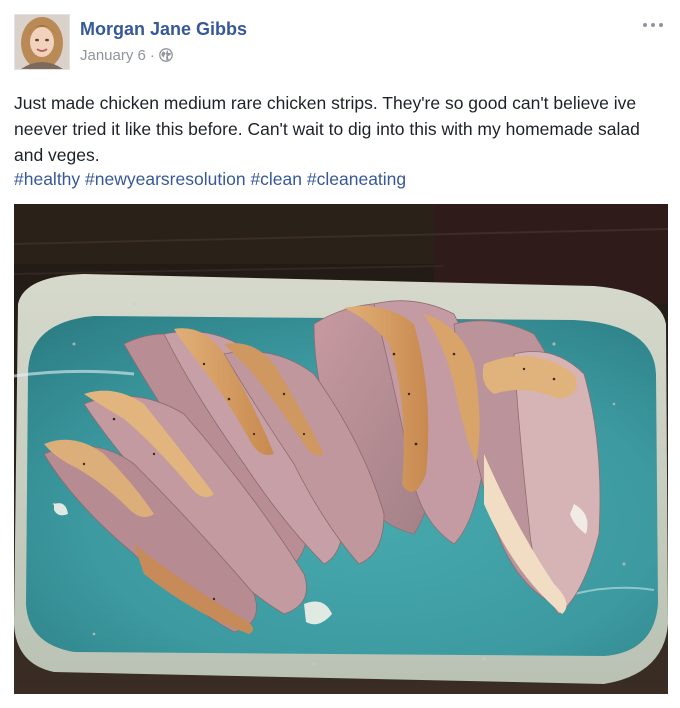 The image size is (680, 708). I want to click on author-name-link: Morgan Jane Gibbs, so click(163, 29).